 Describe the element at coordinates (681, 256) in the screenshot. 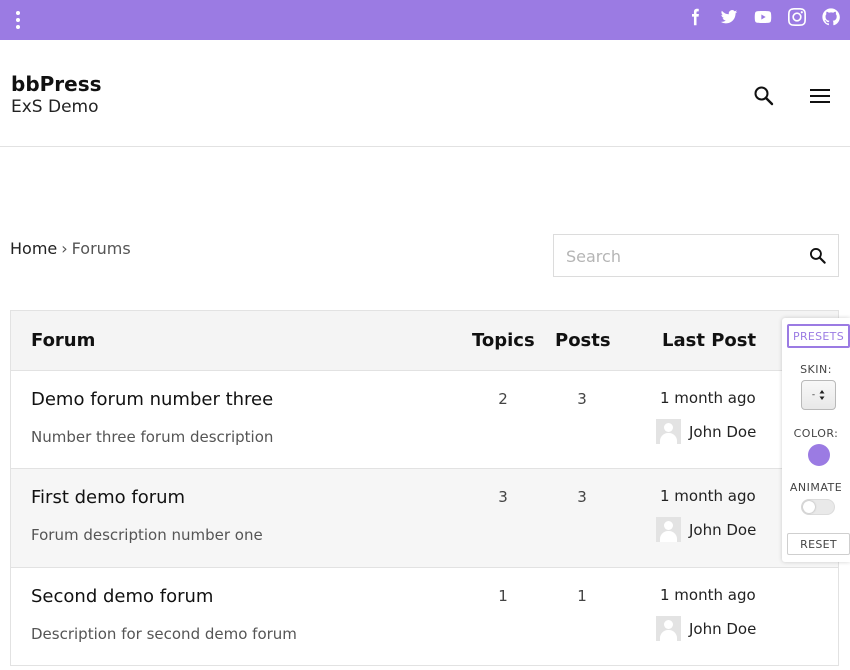

I see `search-input` at that location.